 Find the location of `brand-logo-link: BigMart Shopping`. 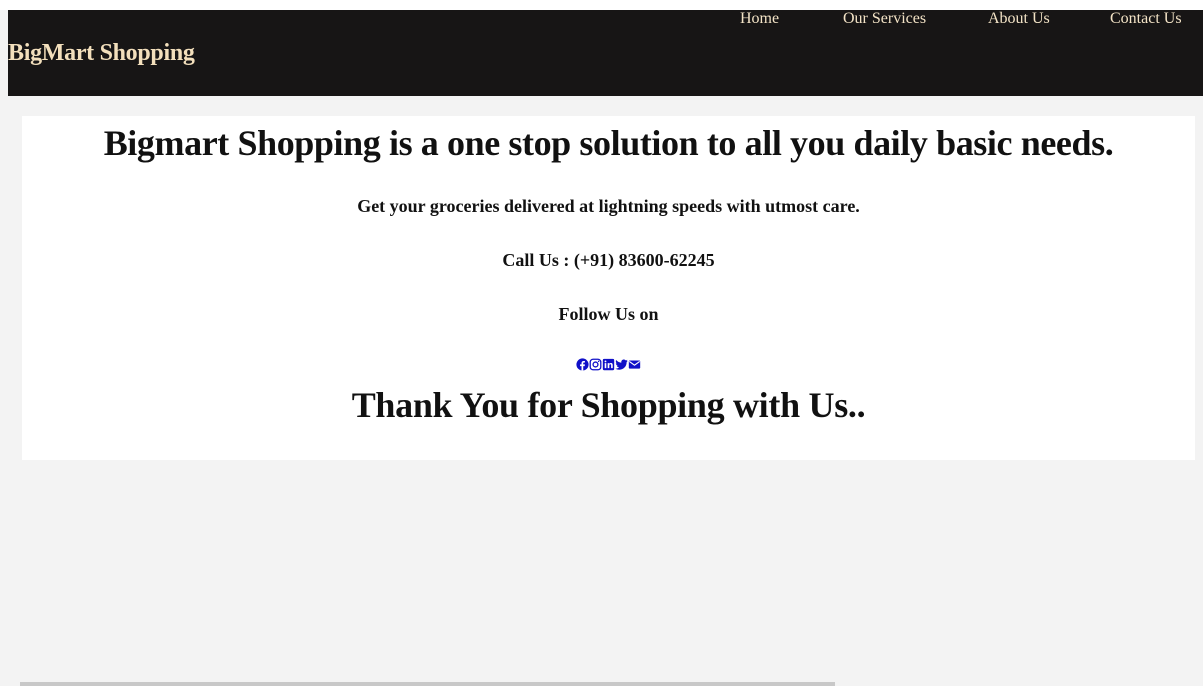

brand-logo-link: BigMart Shopping is located at coordinates (101, 53).